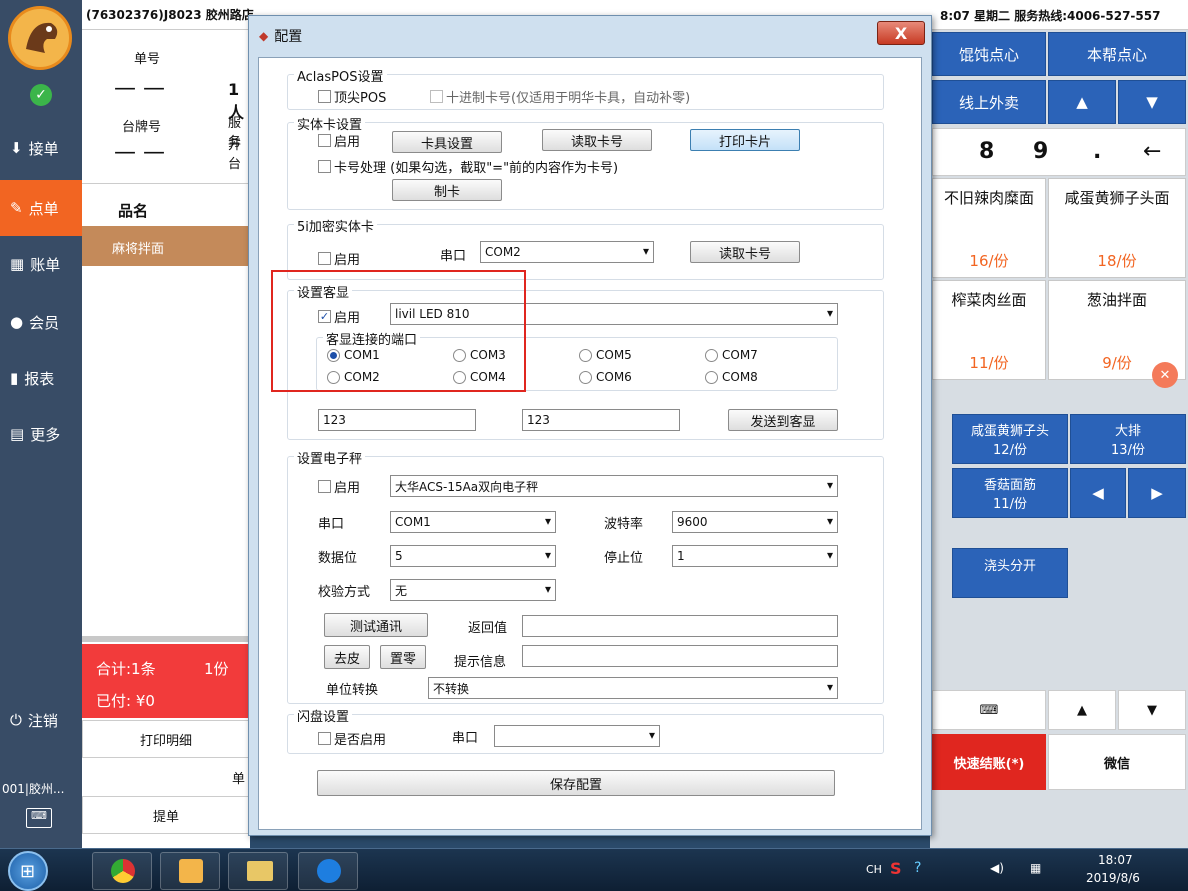 The image size is (1188, 891). I want to click on wechat-pay-button: 微信, so click(1117, 762).